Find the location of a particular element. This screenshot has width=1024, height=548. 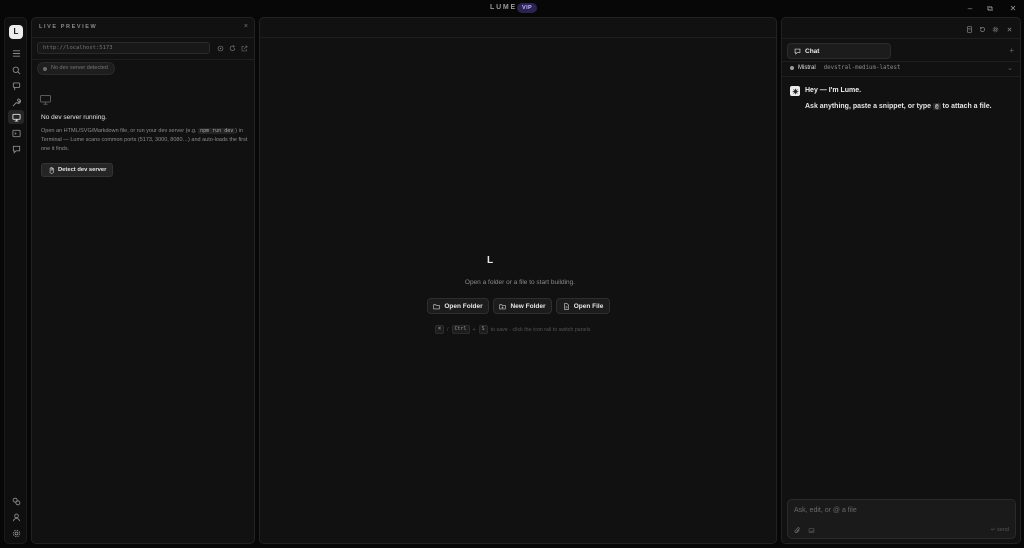

empty-state-title: No dev server running. is located at coordinates (74, 117).